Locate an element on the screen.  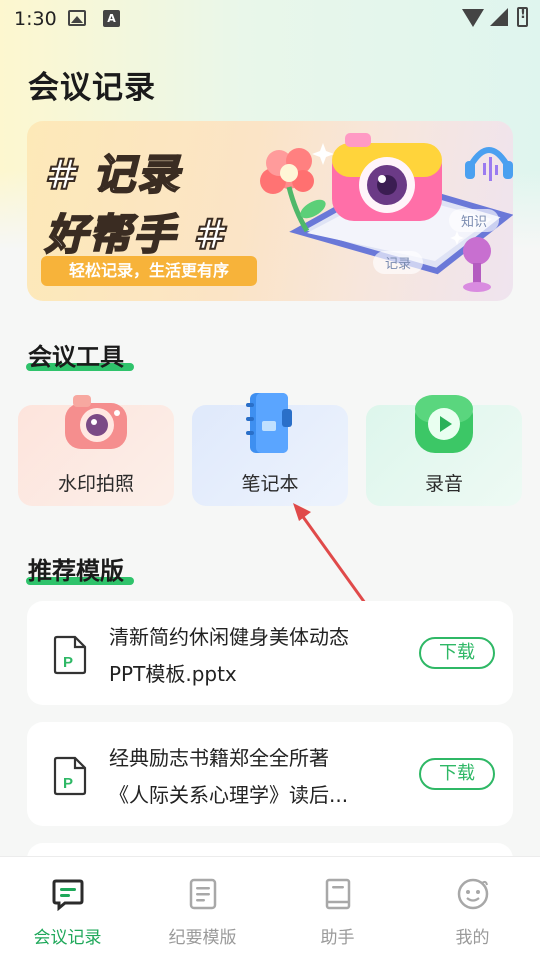
tool-label-notebook: 笔记本 is located at coordinates (270, 484).